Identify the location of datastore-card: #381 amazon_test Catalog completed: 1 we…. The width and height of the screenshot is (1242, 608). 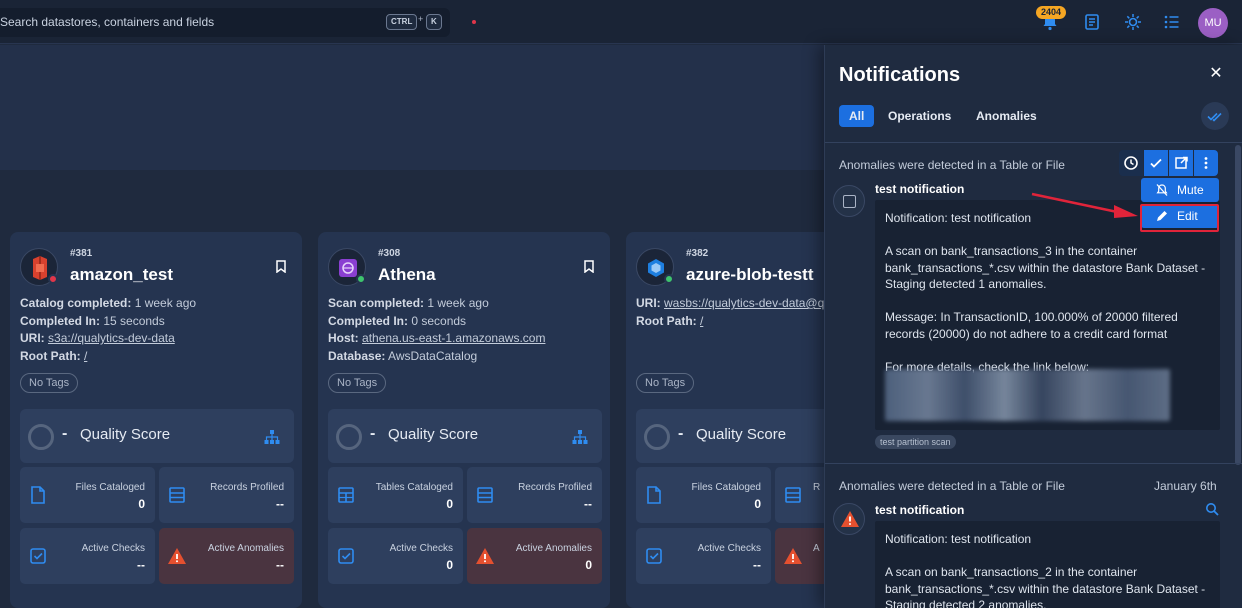
(156, 420).